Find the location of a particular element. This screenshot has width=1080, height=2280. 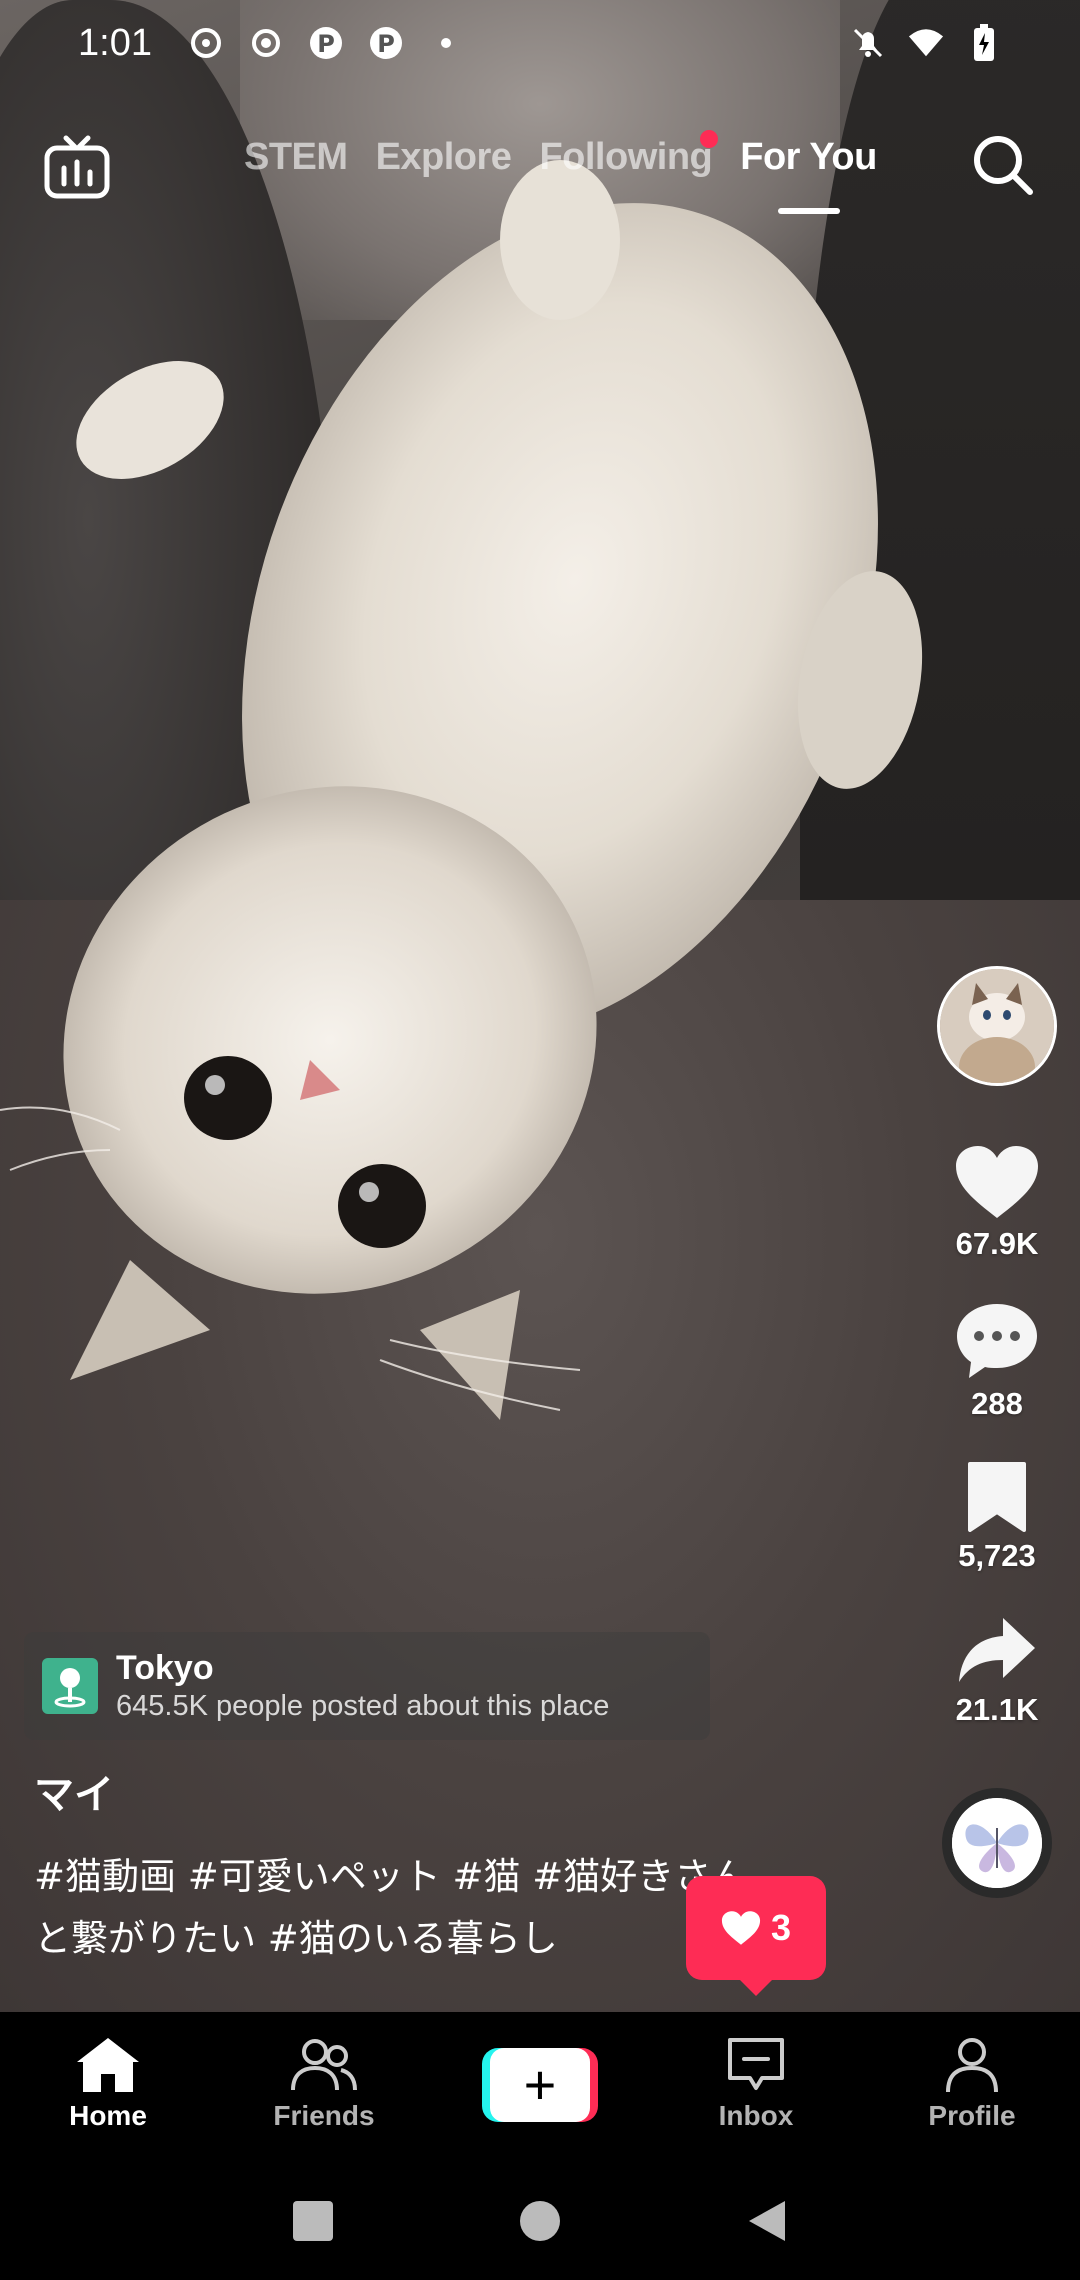

comment-icon is located at coordinates (997, 1341).